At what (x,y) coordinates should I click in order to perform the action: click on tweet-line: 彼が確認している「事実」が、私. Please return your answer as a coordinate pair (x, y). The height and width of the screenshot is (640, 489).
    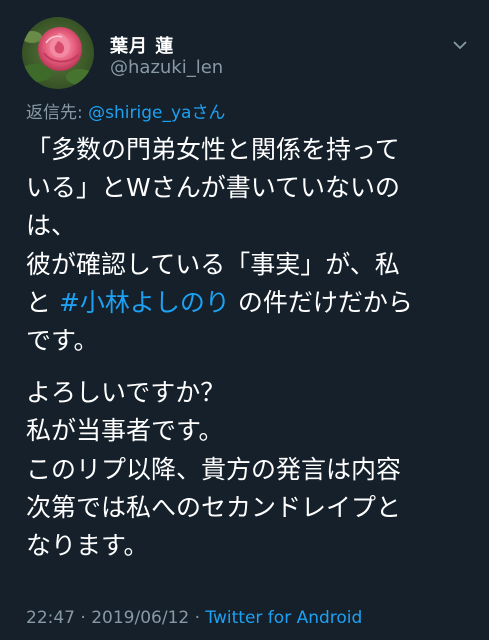
    Looking at the image, I should click on (213, 264).